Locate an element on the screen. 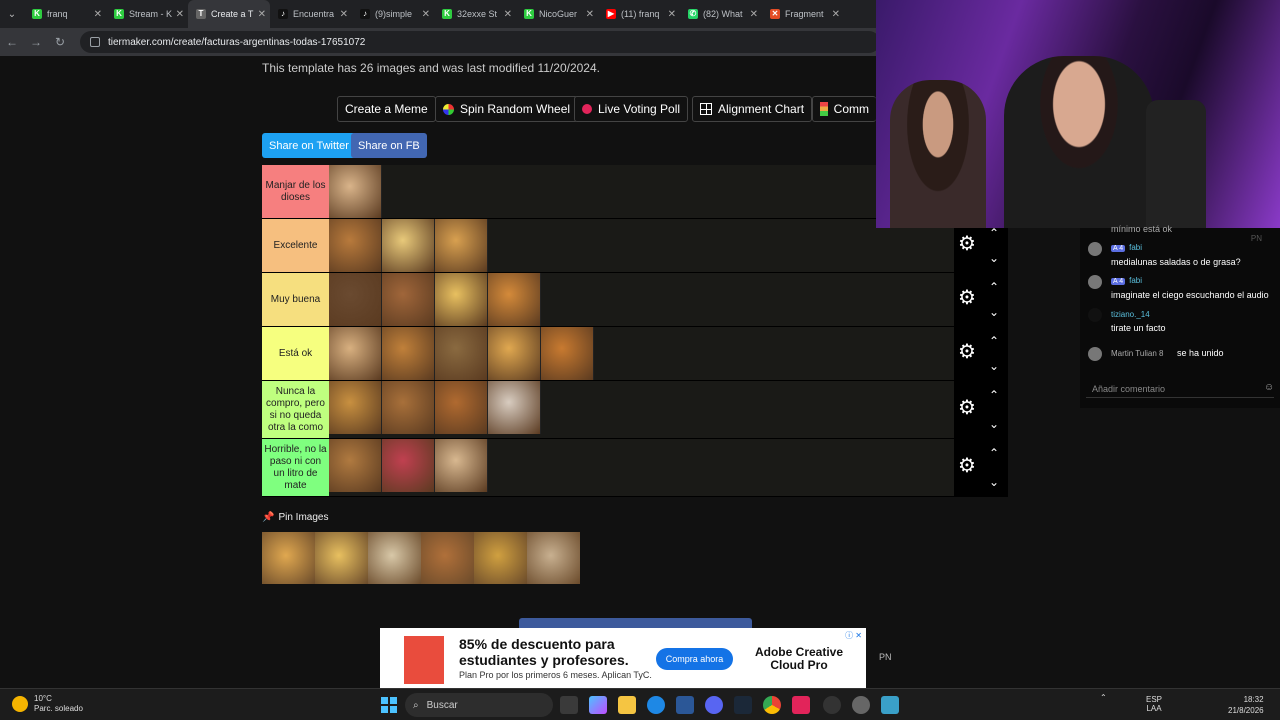 This screenshot has height=720, width=1280. steam-icon is located at coordinates (743, 705).